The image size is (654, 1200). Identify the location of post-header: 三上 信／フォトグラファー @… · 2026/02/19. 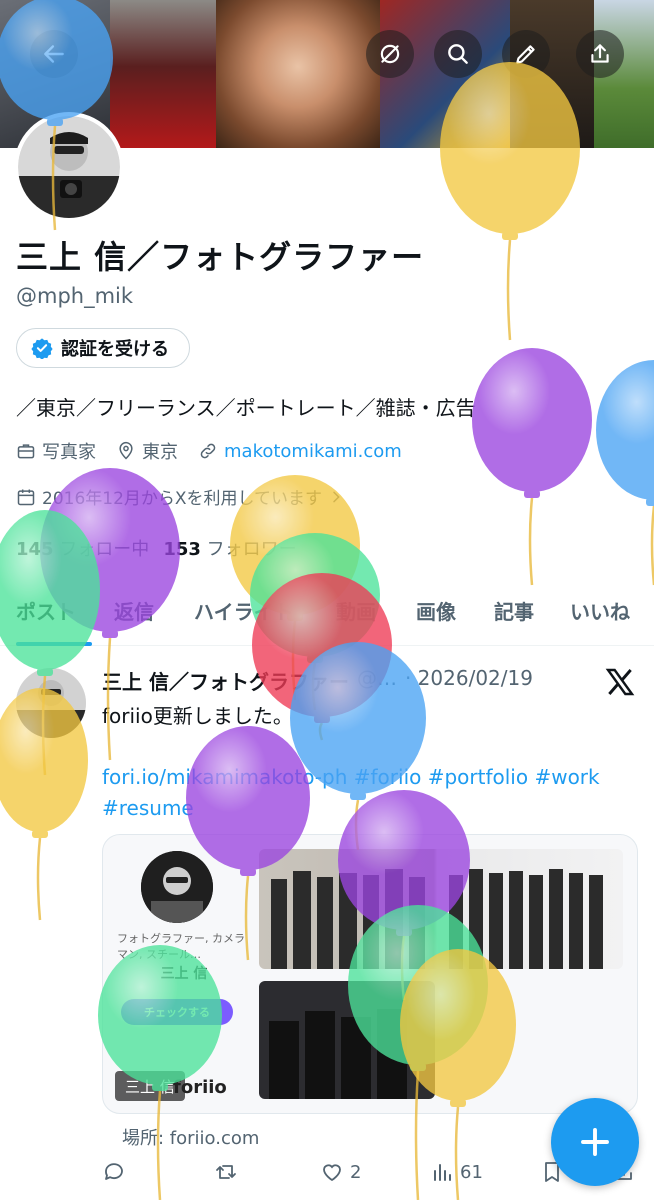
(317, 680).